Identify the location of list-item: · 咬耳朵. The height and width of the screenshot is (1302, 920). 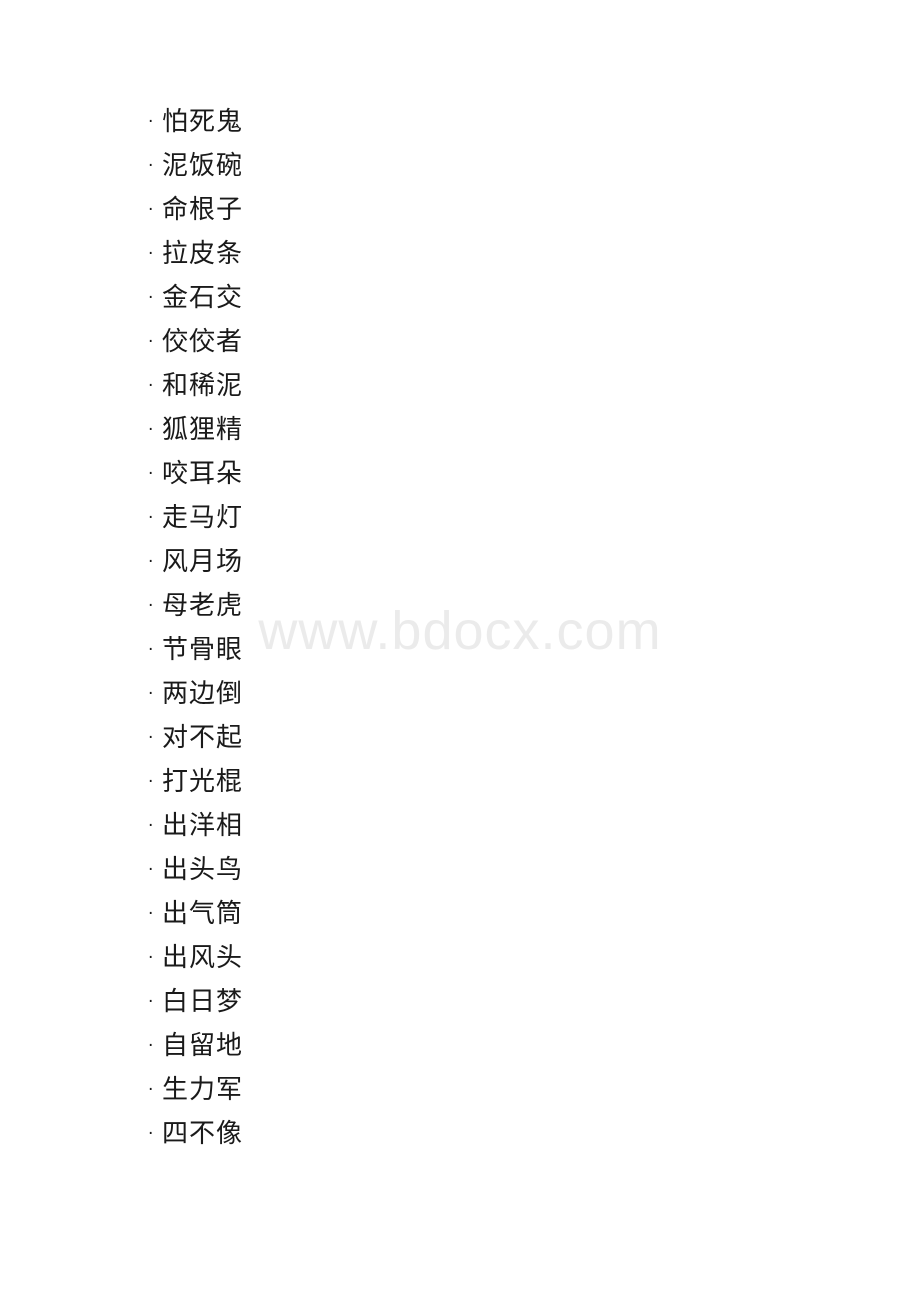
(448, 474).